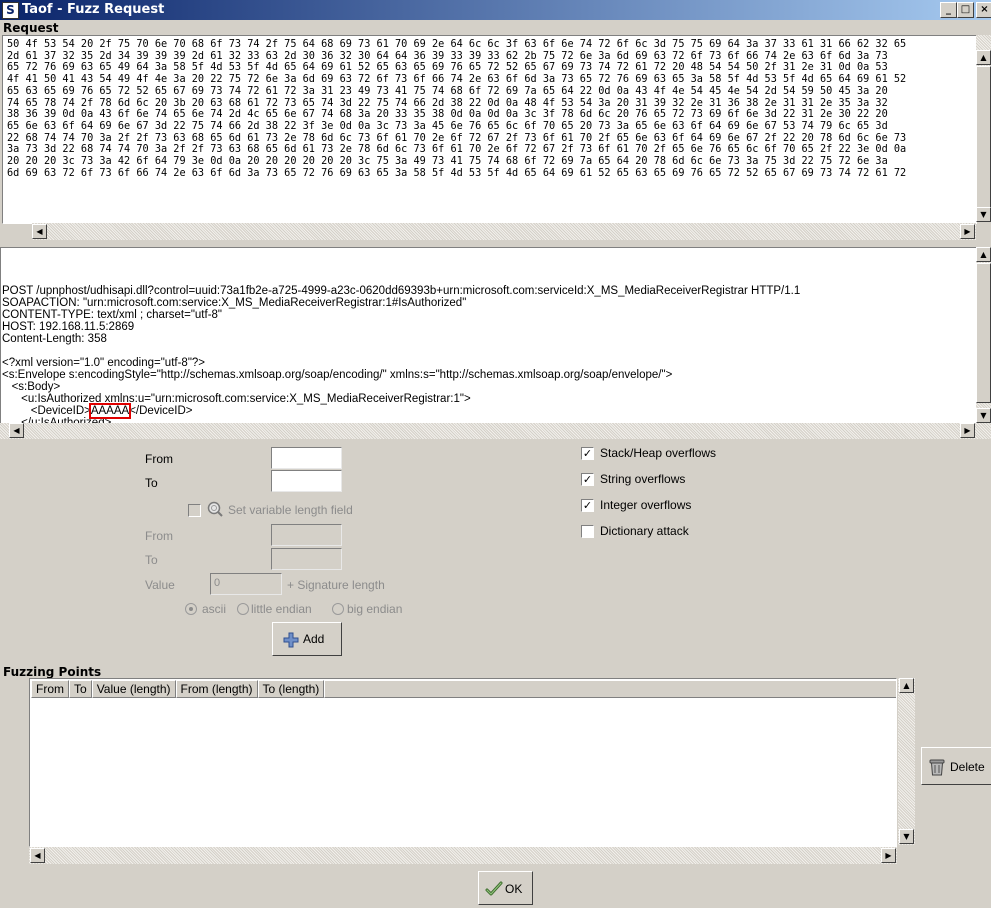  I want to click on request-text-line, so click(401, 351).